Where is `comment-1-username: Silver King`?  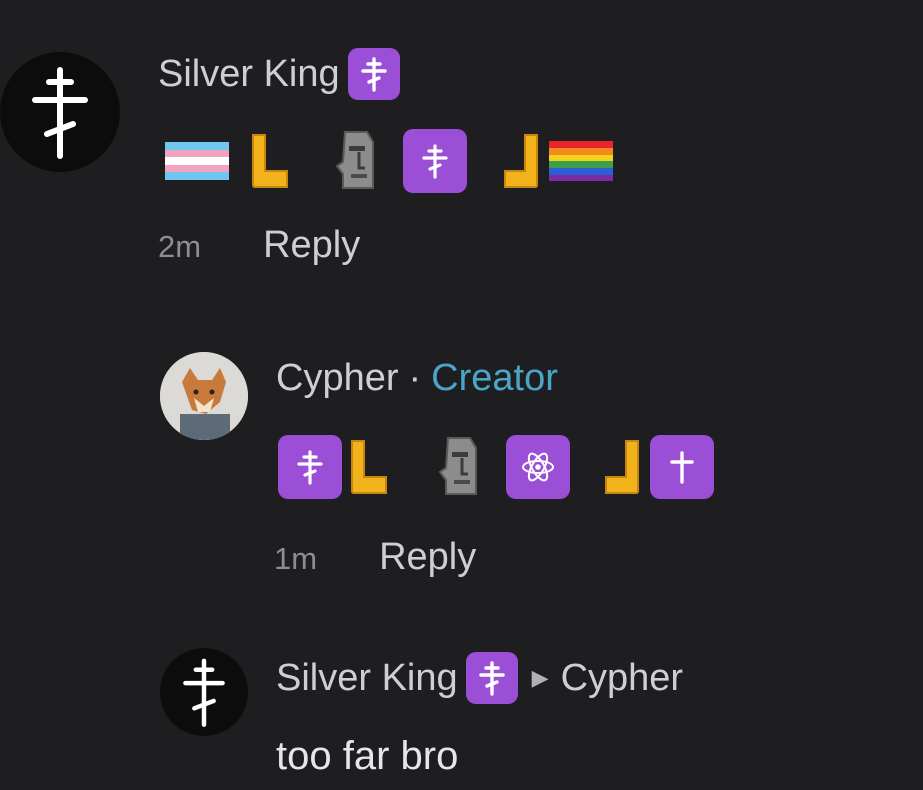 comment-1-username: Silver King is located at coordinates (279, 74).